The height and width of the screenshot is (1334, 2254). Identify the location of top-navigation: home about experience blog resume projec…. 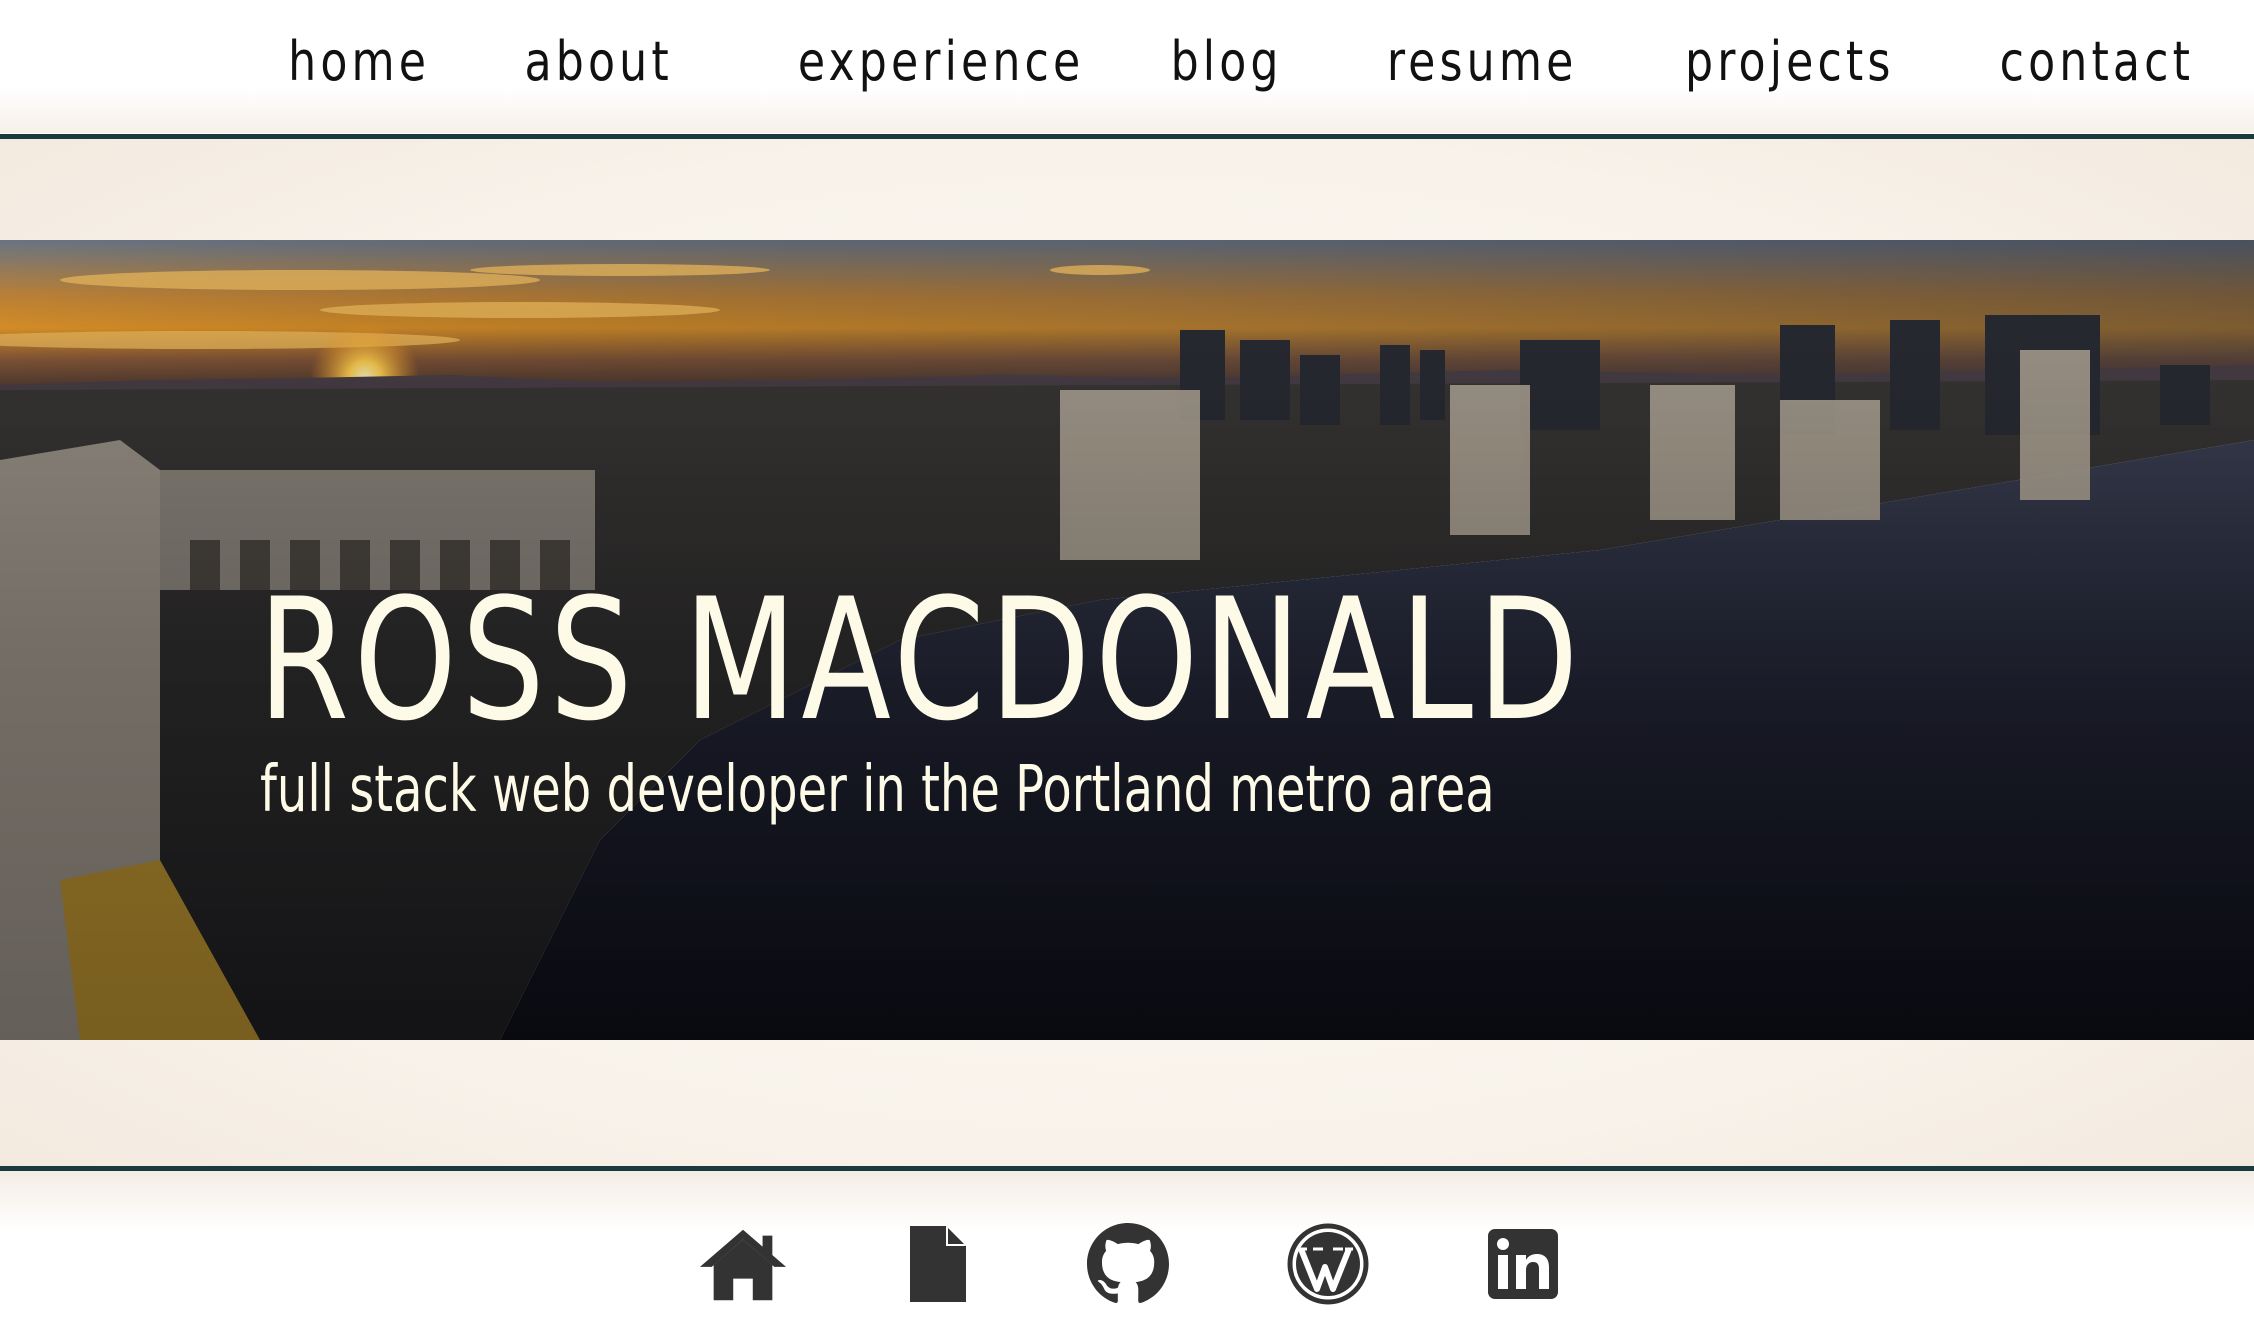
(1127, 66).